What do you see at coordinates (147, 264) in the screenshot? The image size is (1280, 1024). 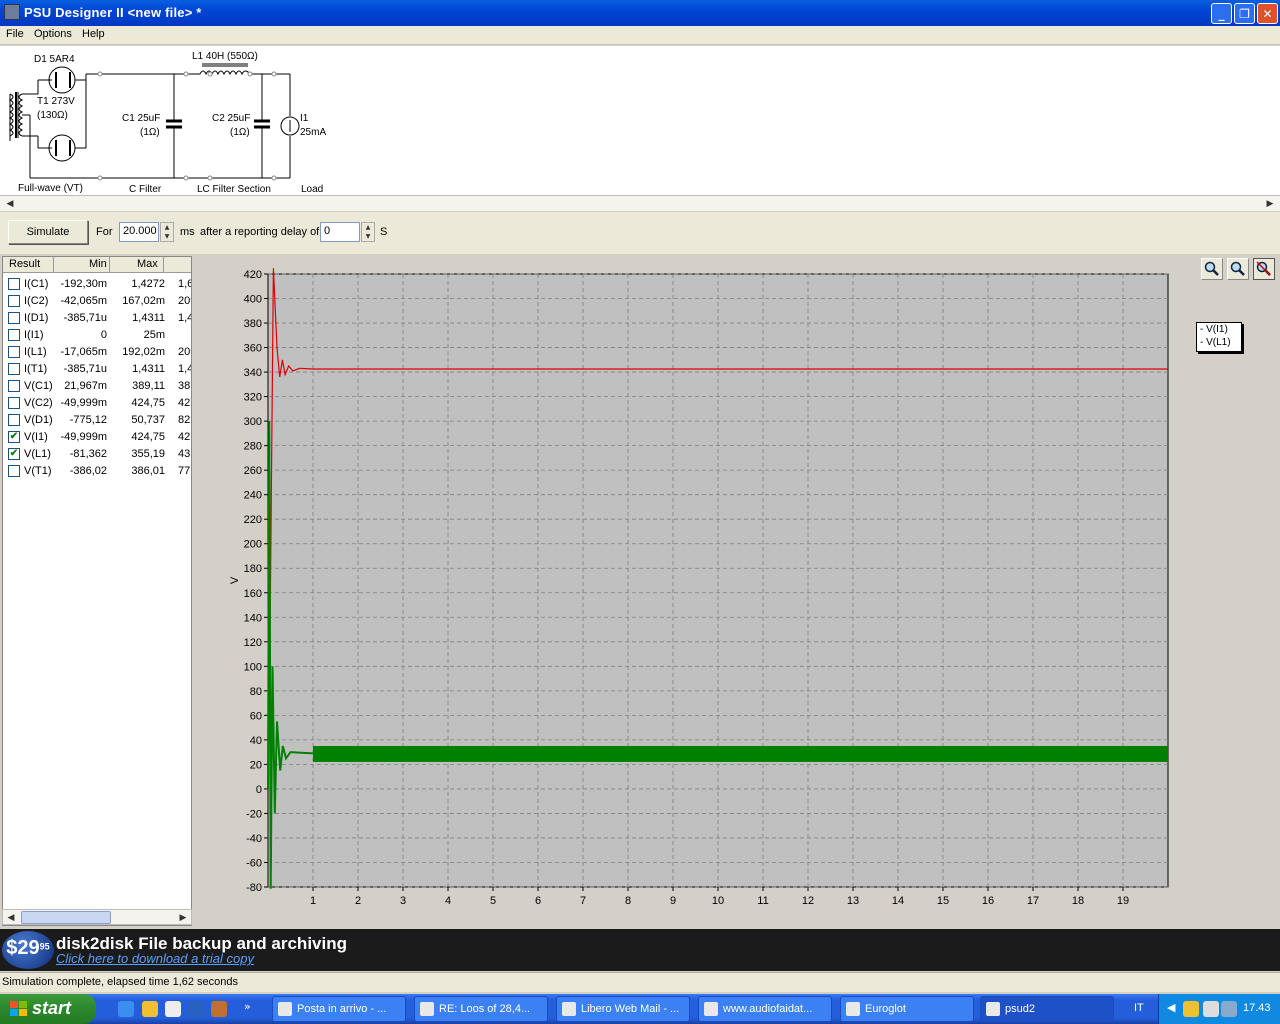 I see `header-max: Max` at bounding box center [147, 264].